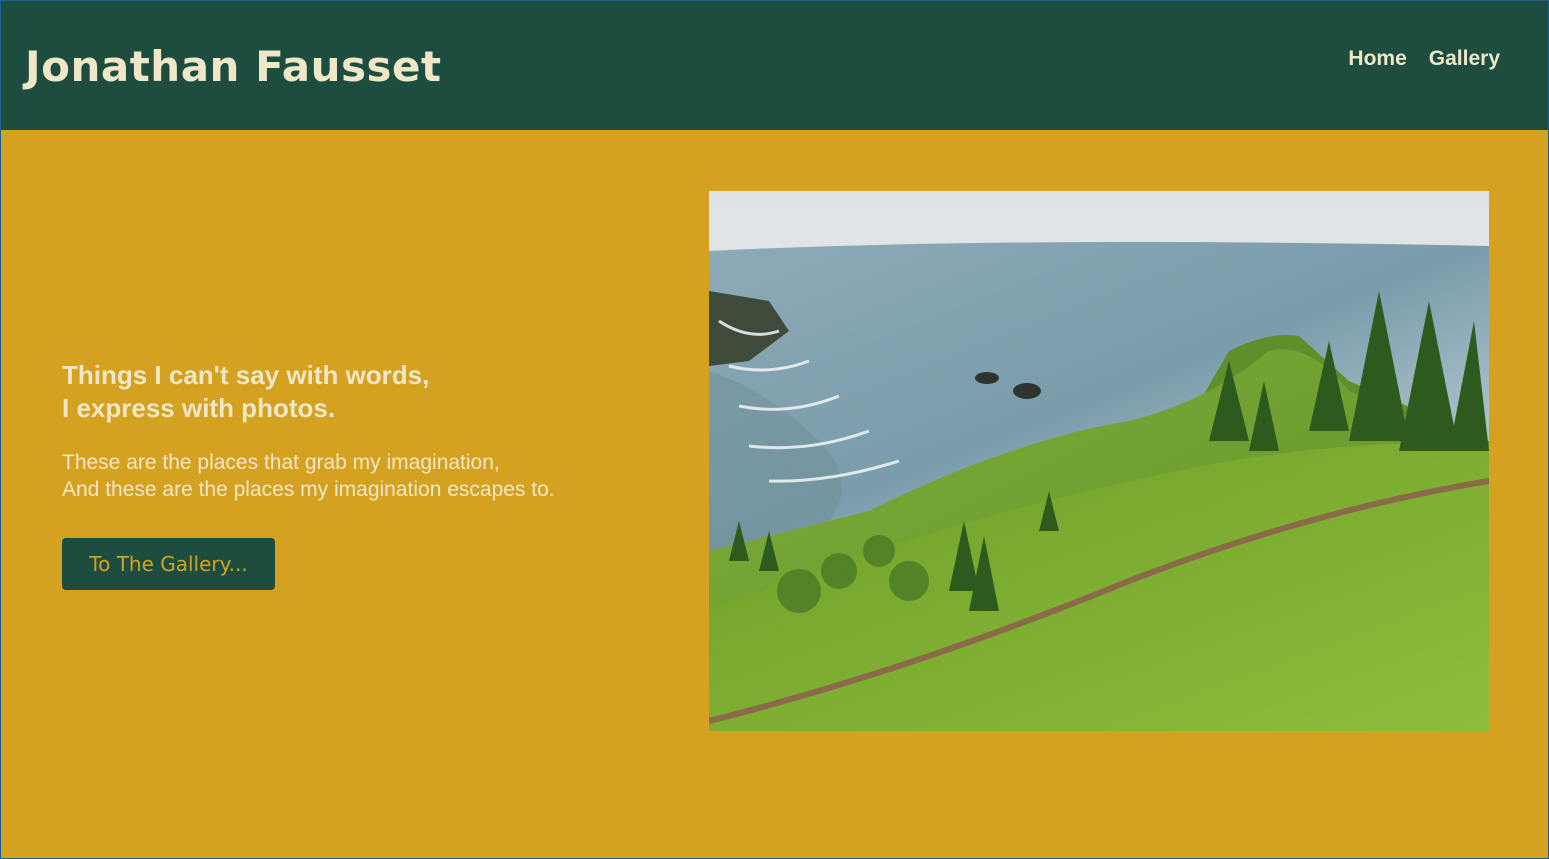 This screenshot has width=1549, height=859. I want to click on hero-headline-line-1: Things I can't say with words,, so click(246, 375).